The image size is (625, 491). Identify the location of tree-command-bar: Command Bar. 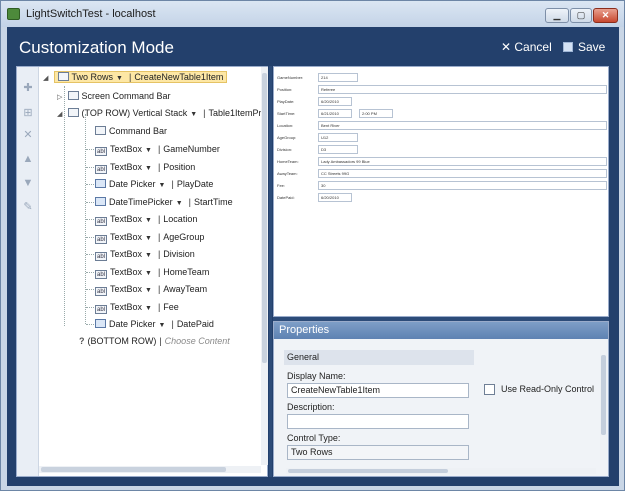
(131, 131).